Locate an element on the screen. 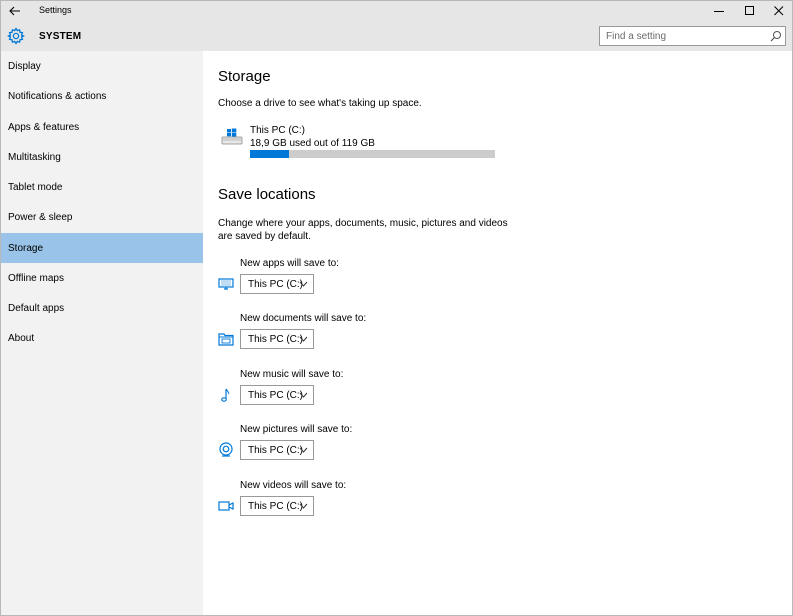 This screenshot has width=793, height=616. maximize-button is located at coordinates (750, 11).